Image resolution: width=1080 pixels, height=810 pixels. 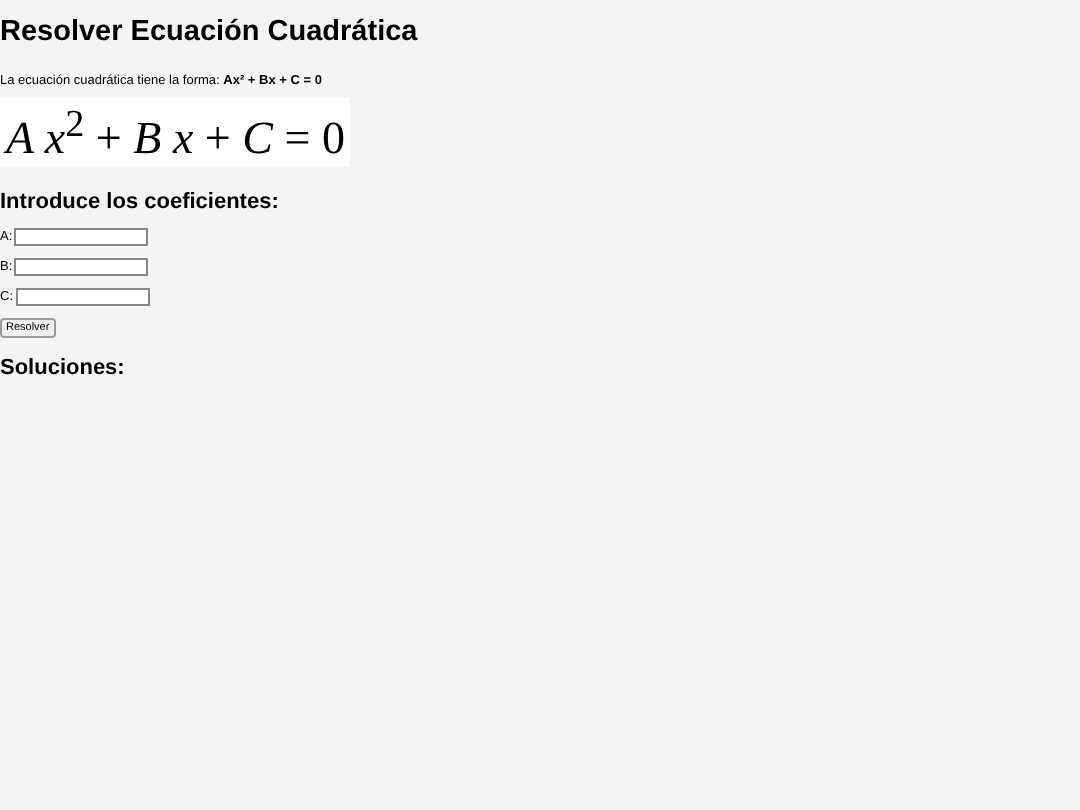 What do you see at coordinates (139, 202) in the screenshot?
I see `section-heading: Introduce los coeficientes:` at bounding box center [139, 202].